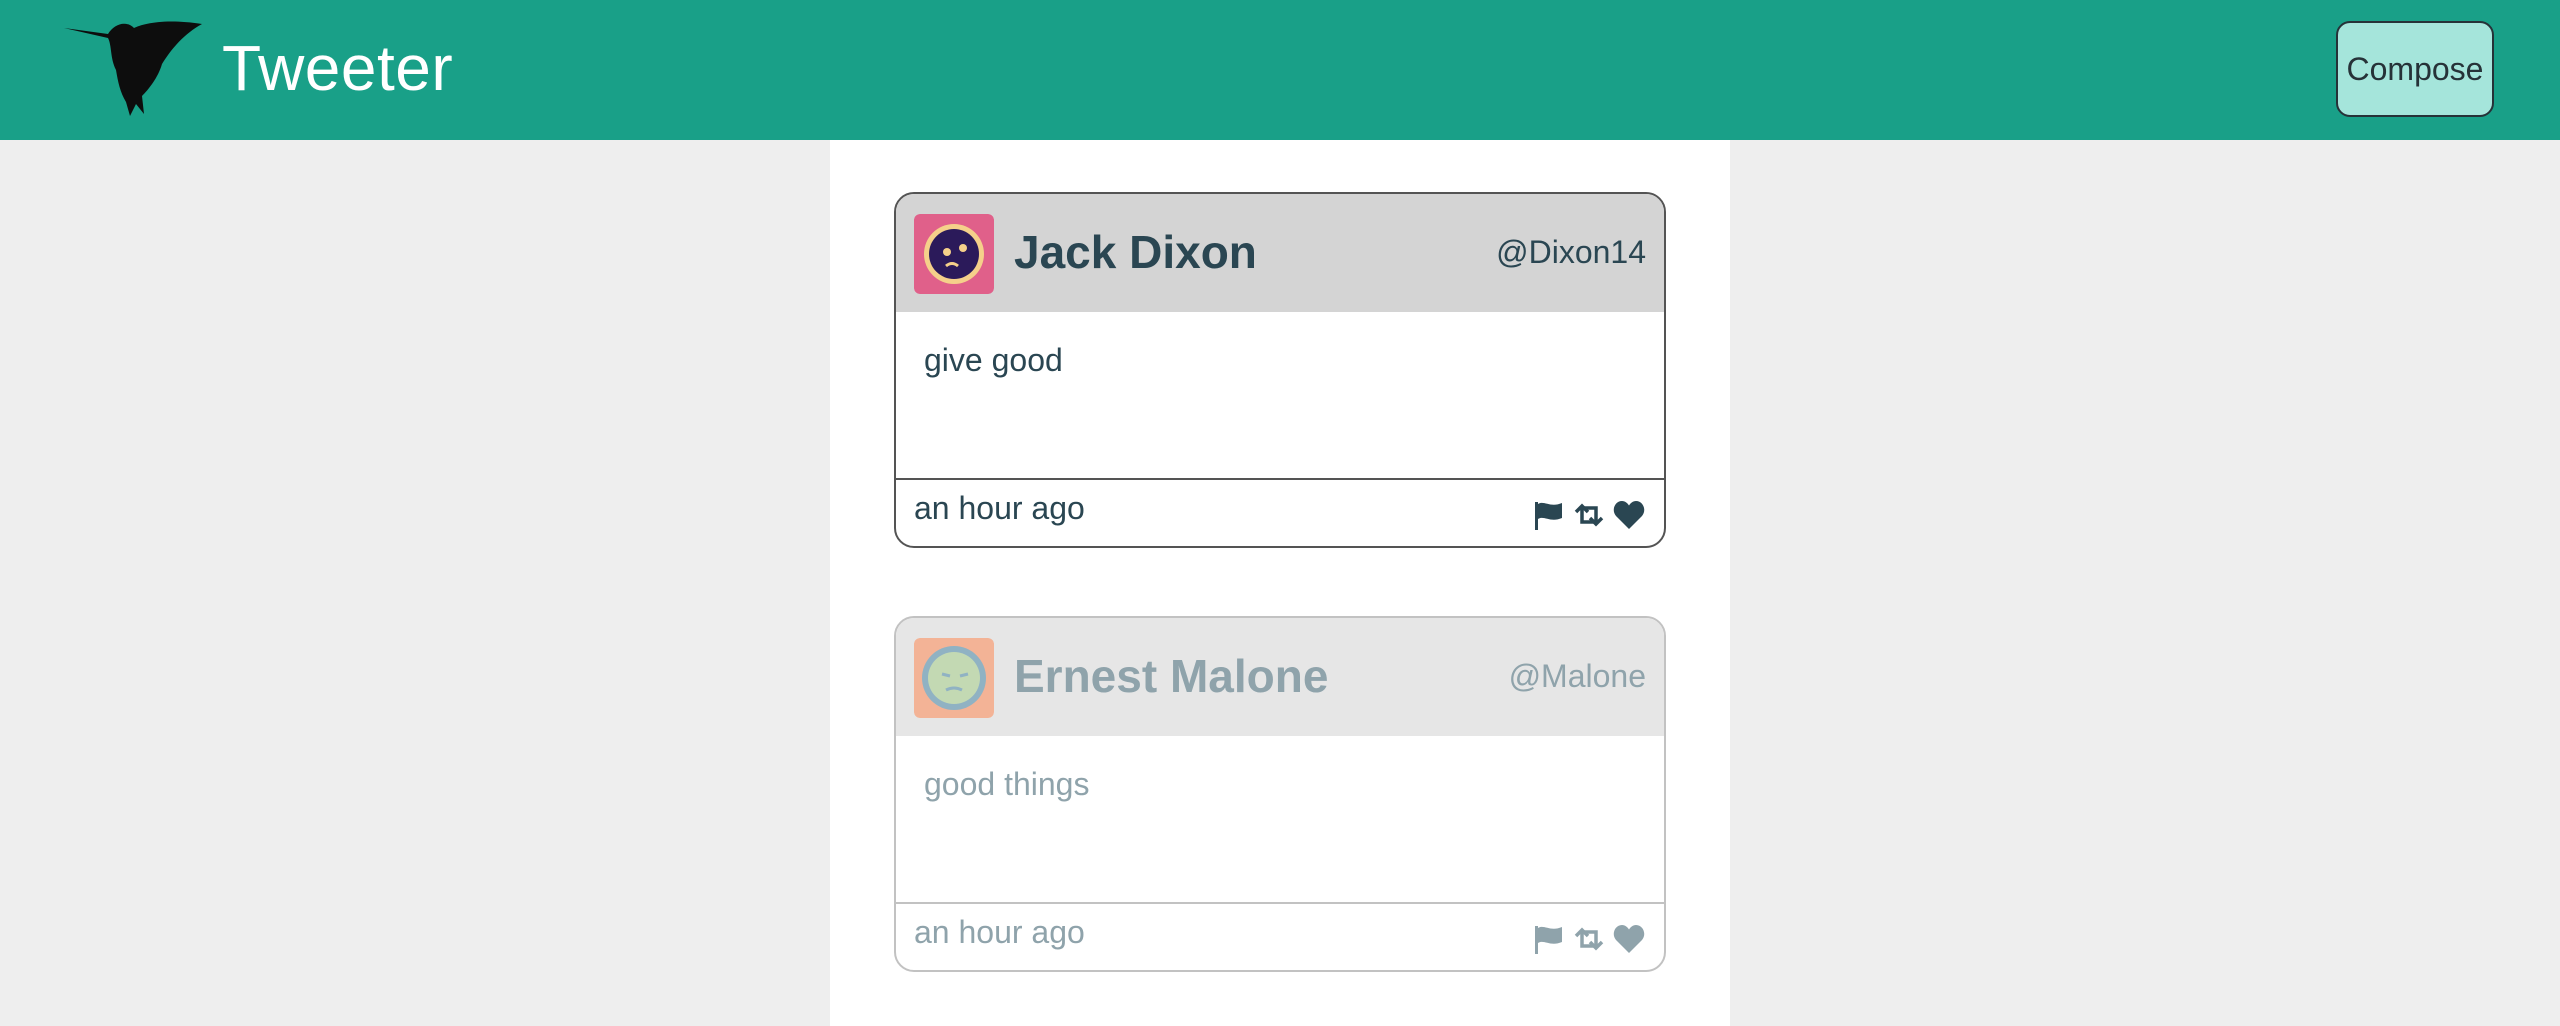 The height and width of the screenshot is (1026, 2560). I want to click on tweet-content: good things, so click(1280, 820).